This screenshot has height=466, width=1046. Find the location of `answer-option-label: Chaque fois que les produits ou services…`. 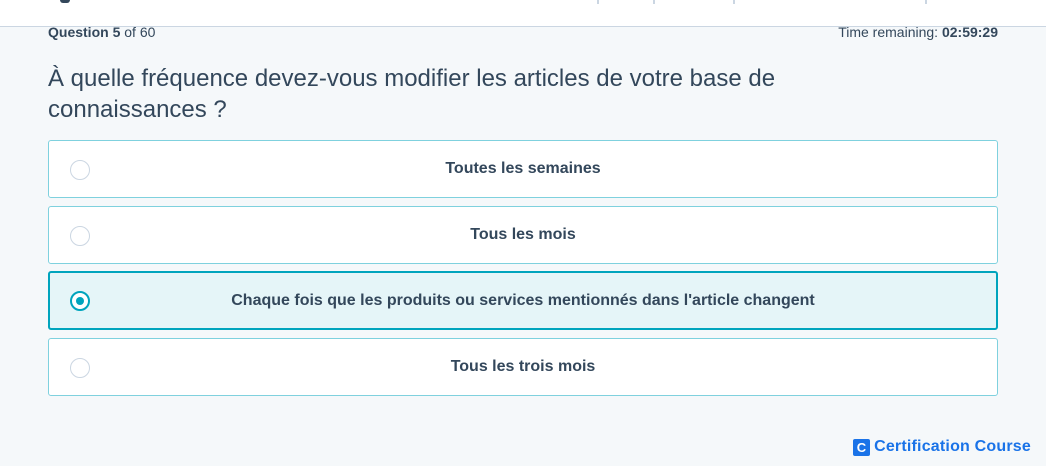

answer-option-label: Chaque fois que les produits ou services… is located at coordinates (523, 300).